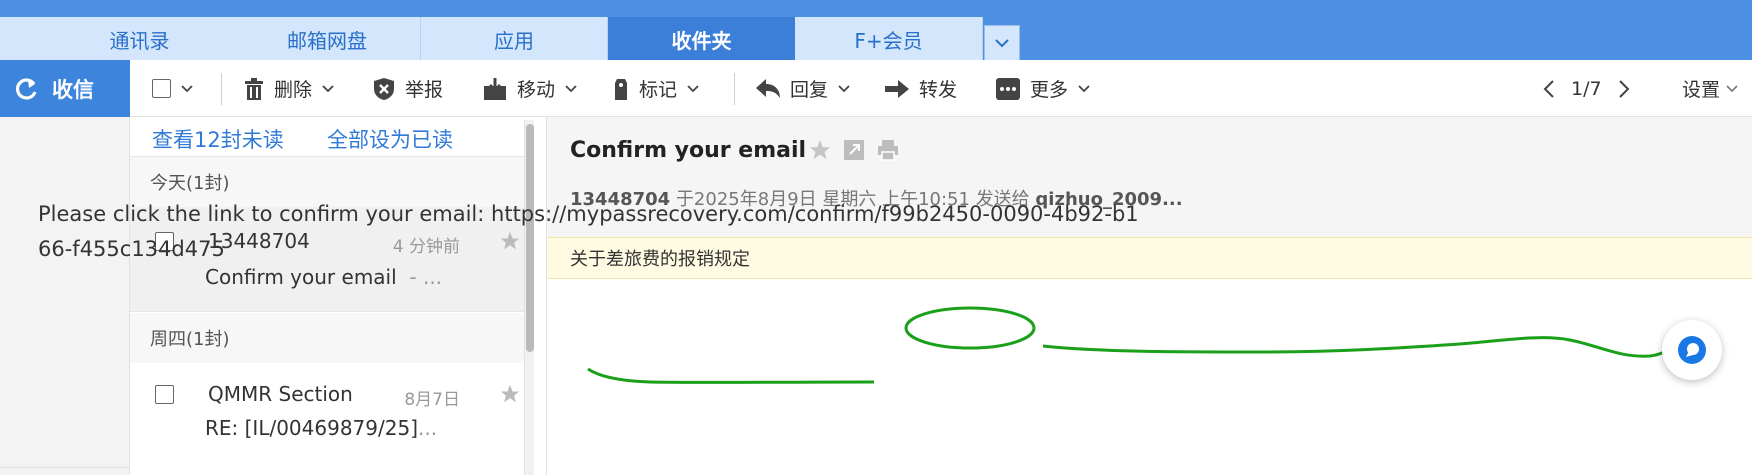 The width and height of the screenshot is (1752, 475). What do you see at coordinates (73, 89) in the screenshot?
I see `receive-label: 收信` at bounding box center [73, 89].